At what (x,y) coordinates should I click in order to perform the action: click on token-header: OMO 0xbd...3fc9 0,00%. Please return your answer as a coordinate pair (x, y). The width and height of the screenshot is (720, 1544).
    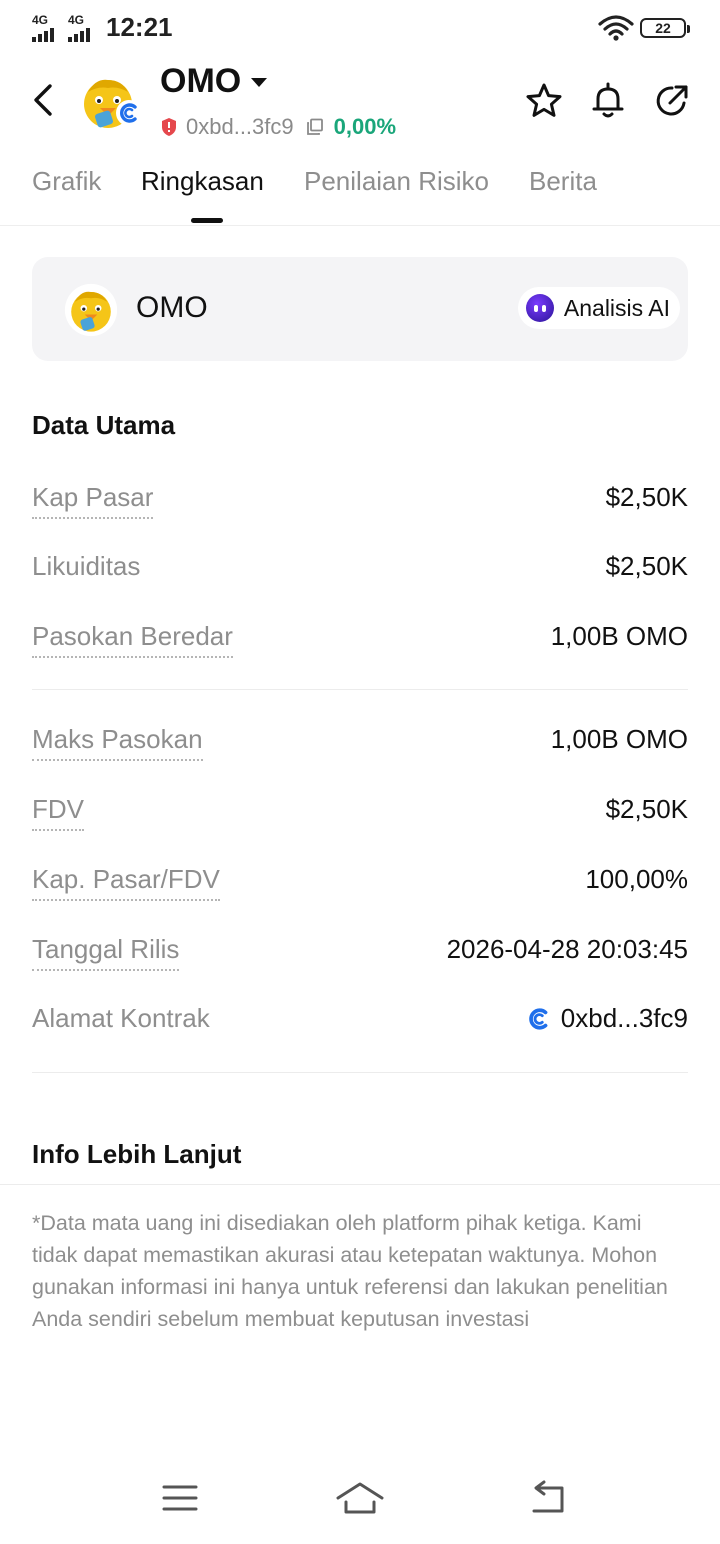
    Looking at the image, I should click on (360, 104).